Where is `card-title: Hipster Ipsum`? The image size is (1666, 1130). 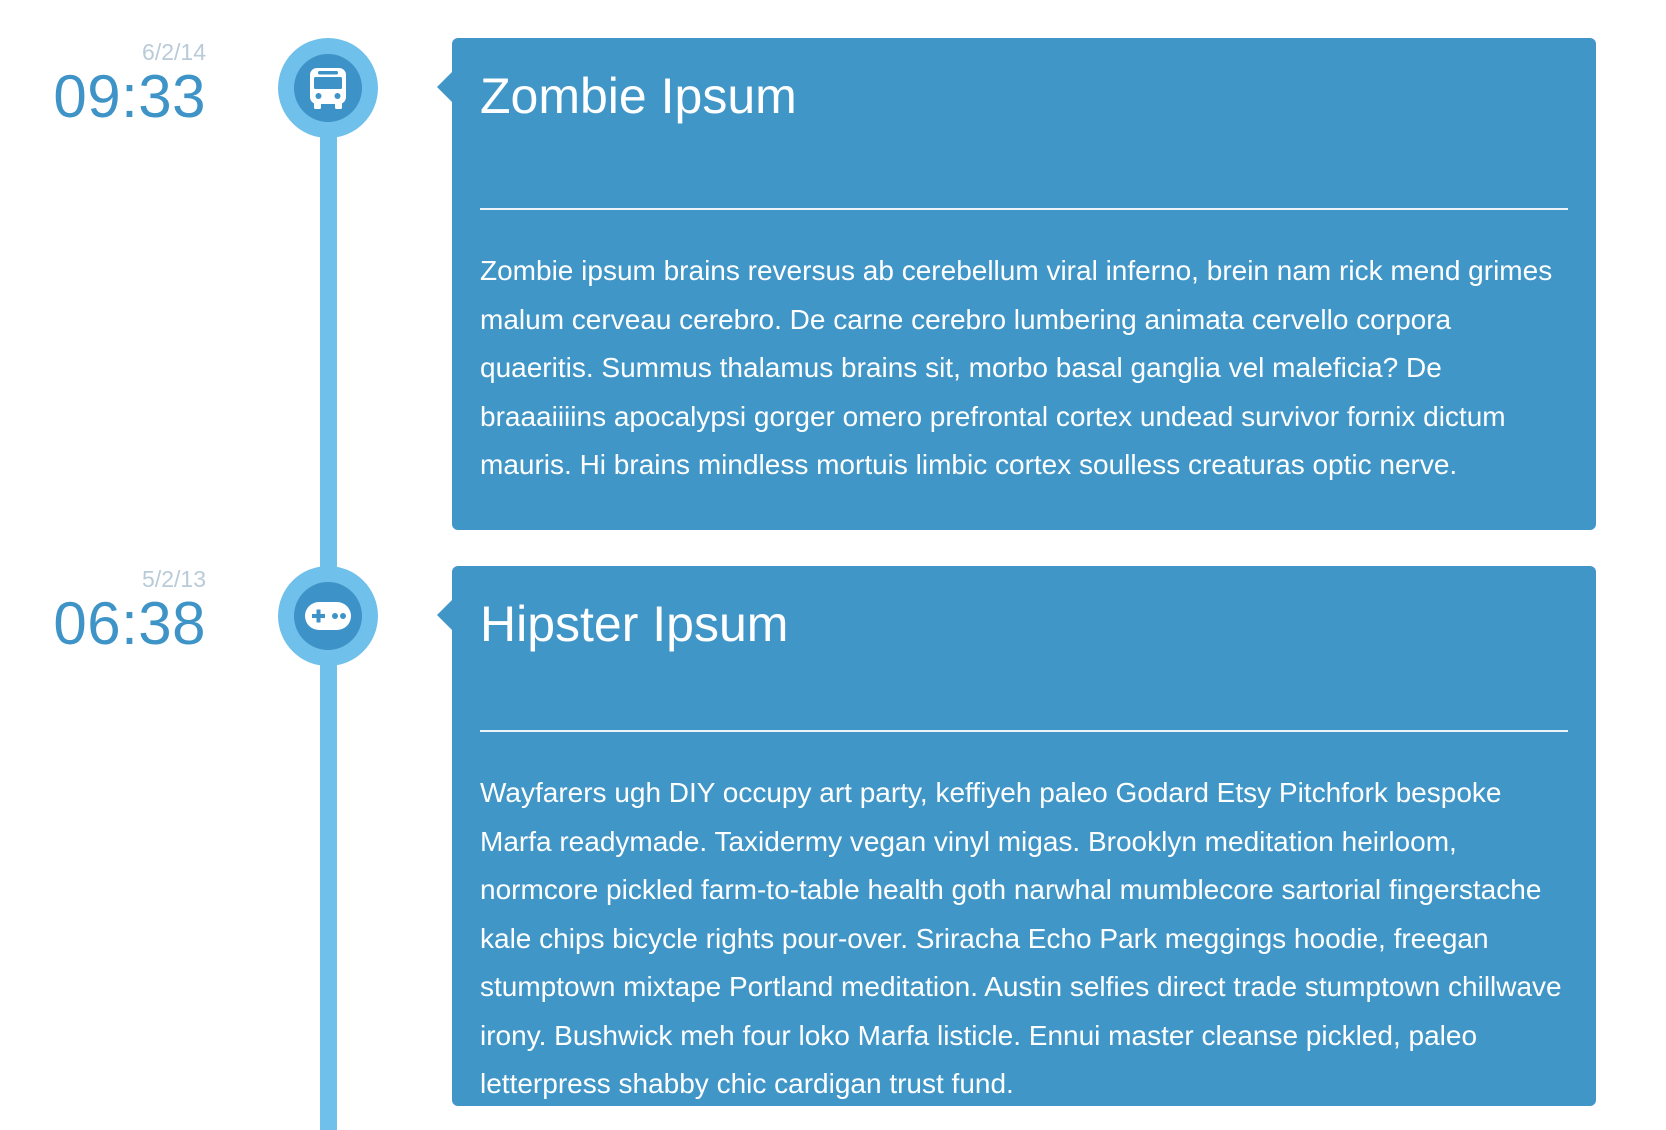 card-title: Hipster Ipsum is located at coordinates (634, 624).